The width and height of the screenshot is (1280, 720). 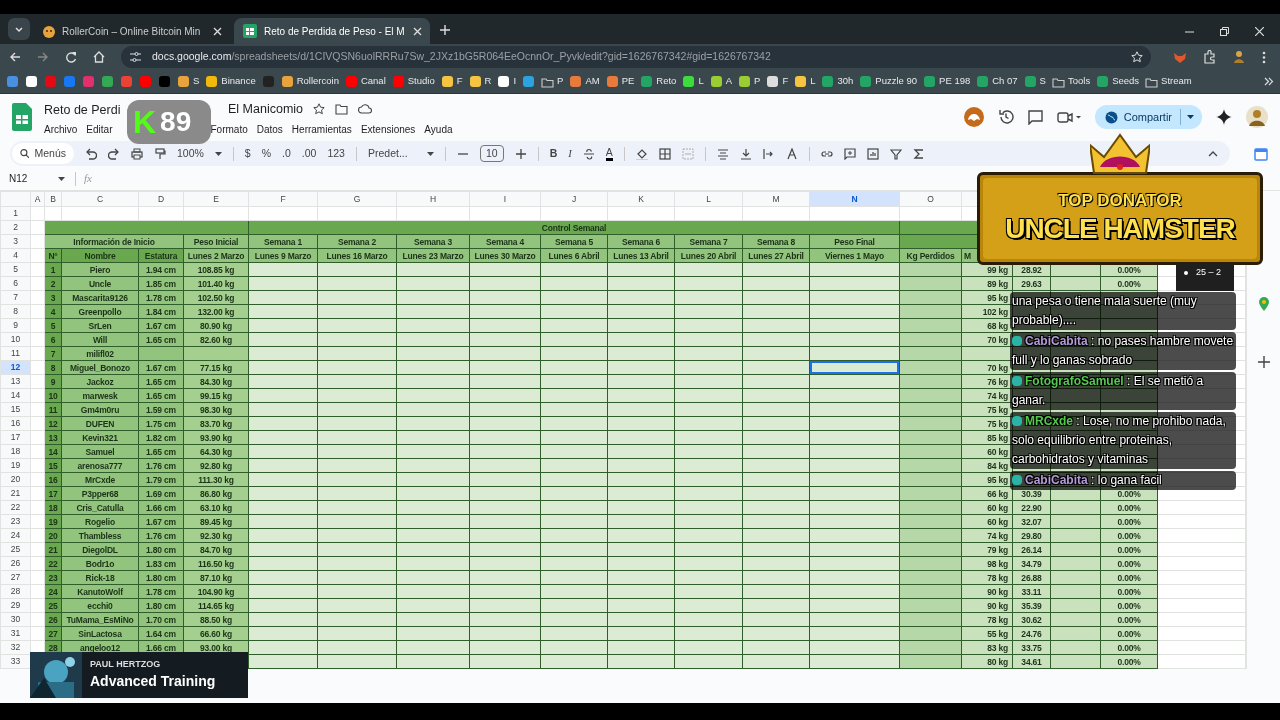 What do you see at coordinates (507, 81) in the screenshot?
I see `bookmark: I` at bounding box center [507, 81].